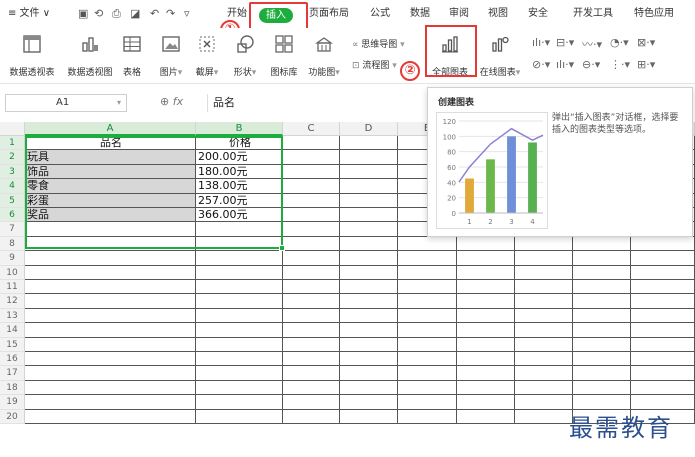 Image resolution: width=695 pixels, height=457 pixels. Describe the element at coordinates (239, 129) in the screenshot. I see `column-header-b: B` at that location.